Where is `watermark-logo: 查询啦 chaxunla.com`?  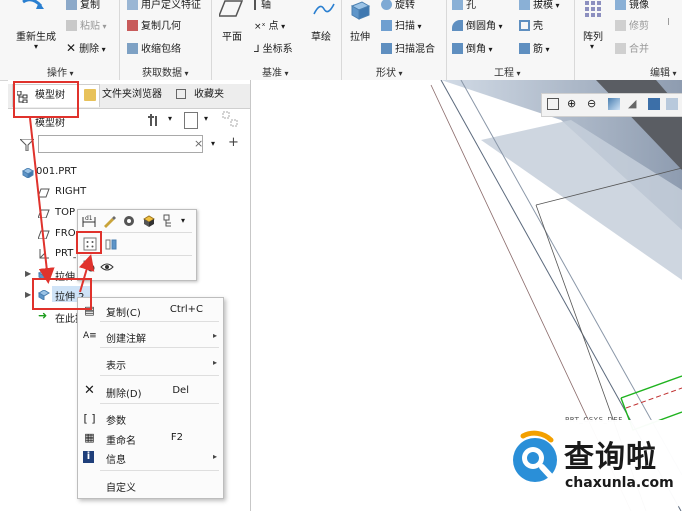 watermark-logo: 查询啦 chaxunla.com is located at coordinates (590, 465).